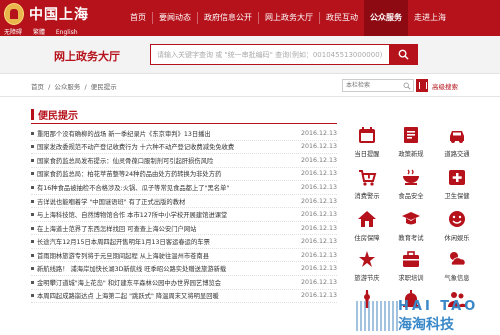 The height and width of the screenshot is (335, 500). I want to click on news-title: 长途汽车12月15日本周四起开售明年1月13日客运春运的车票, so click(162, 241).